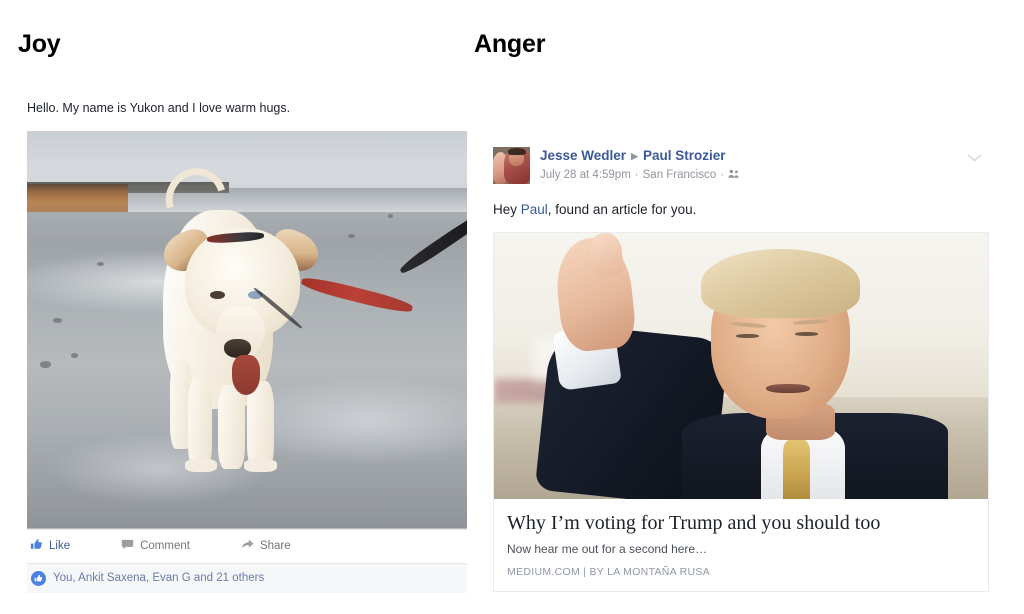  What do you see at coordinates (747, 335) in the screenshot?
I see `link-photo-eye` at bounding box center [747, 335].